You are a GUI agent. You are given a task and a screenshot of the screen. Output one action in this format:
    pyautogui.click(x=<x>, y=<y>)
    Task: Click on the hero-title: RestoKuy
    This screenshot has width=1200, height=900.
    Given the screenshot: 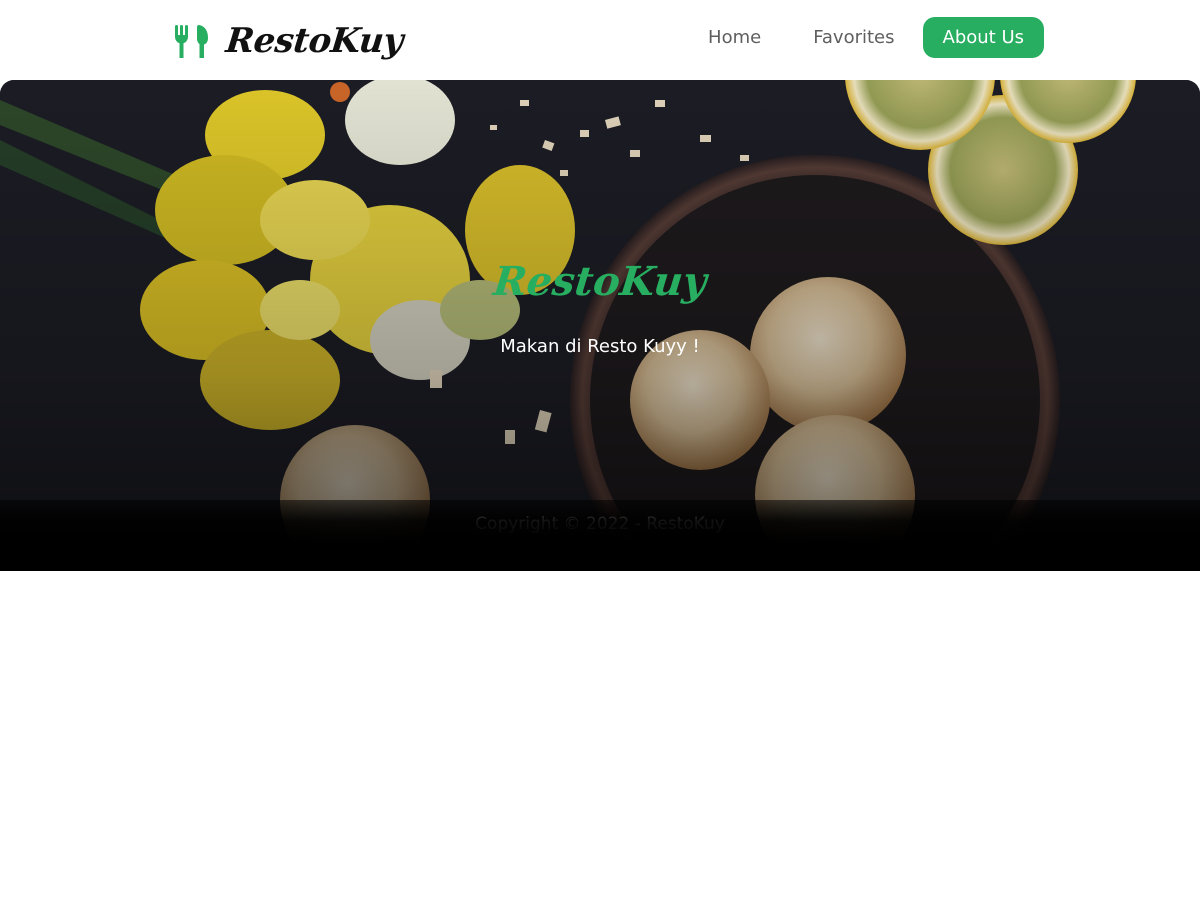 What is the action you would take?
    pyautogui.click(x=600, y=281)
    